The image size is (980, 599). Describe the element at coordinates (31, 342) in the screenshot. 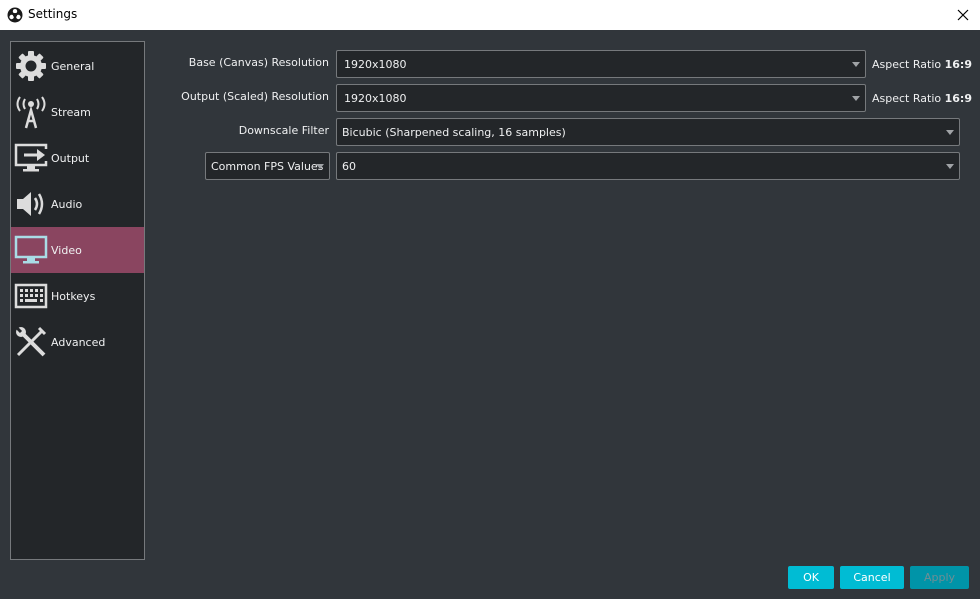

I see `tools-icon` at that location.